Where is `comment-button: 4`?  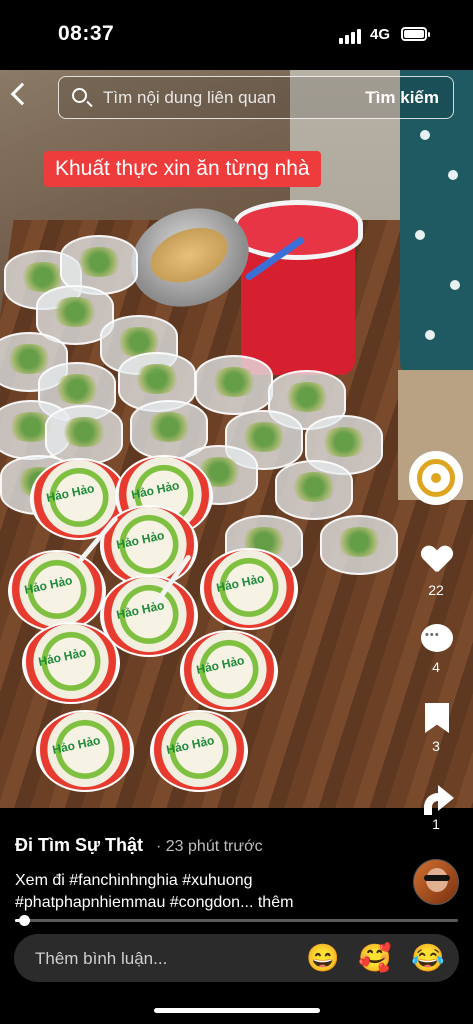 comment-button: 4 is located at coordinates (436, 651).